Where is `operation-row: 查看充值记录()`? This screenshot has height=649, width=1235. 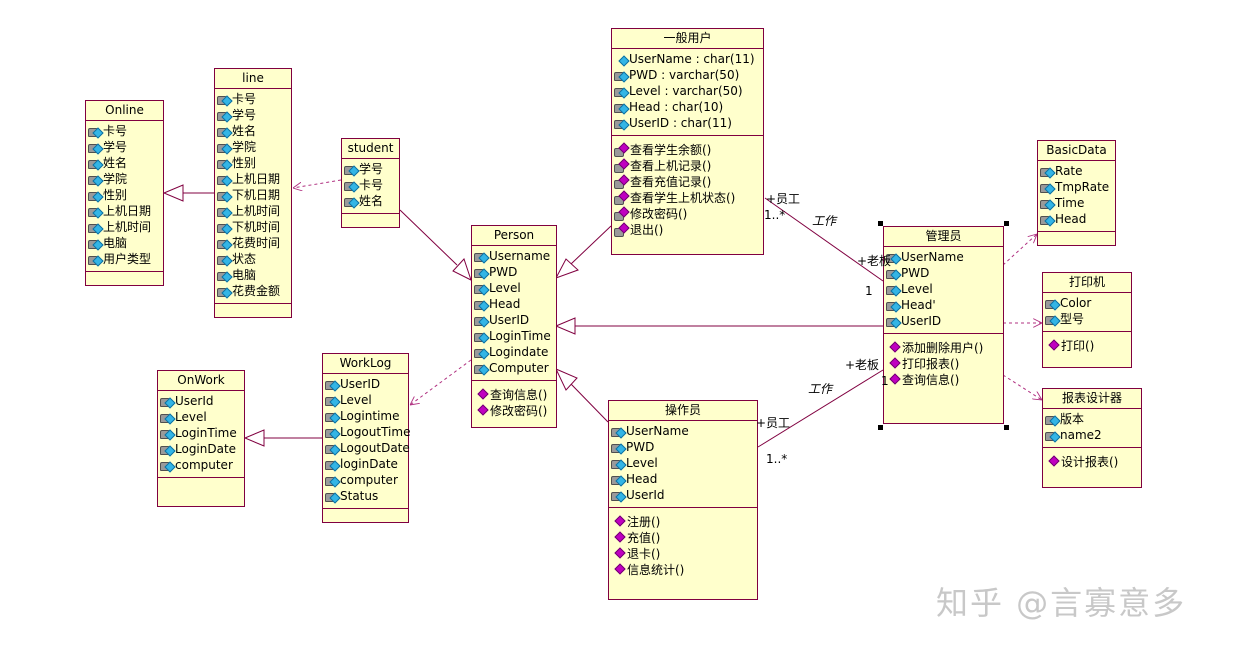 operation-row: 查看充值记录() is located at coordinates (687, 182).